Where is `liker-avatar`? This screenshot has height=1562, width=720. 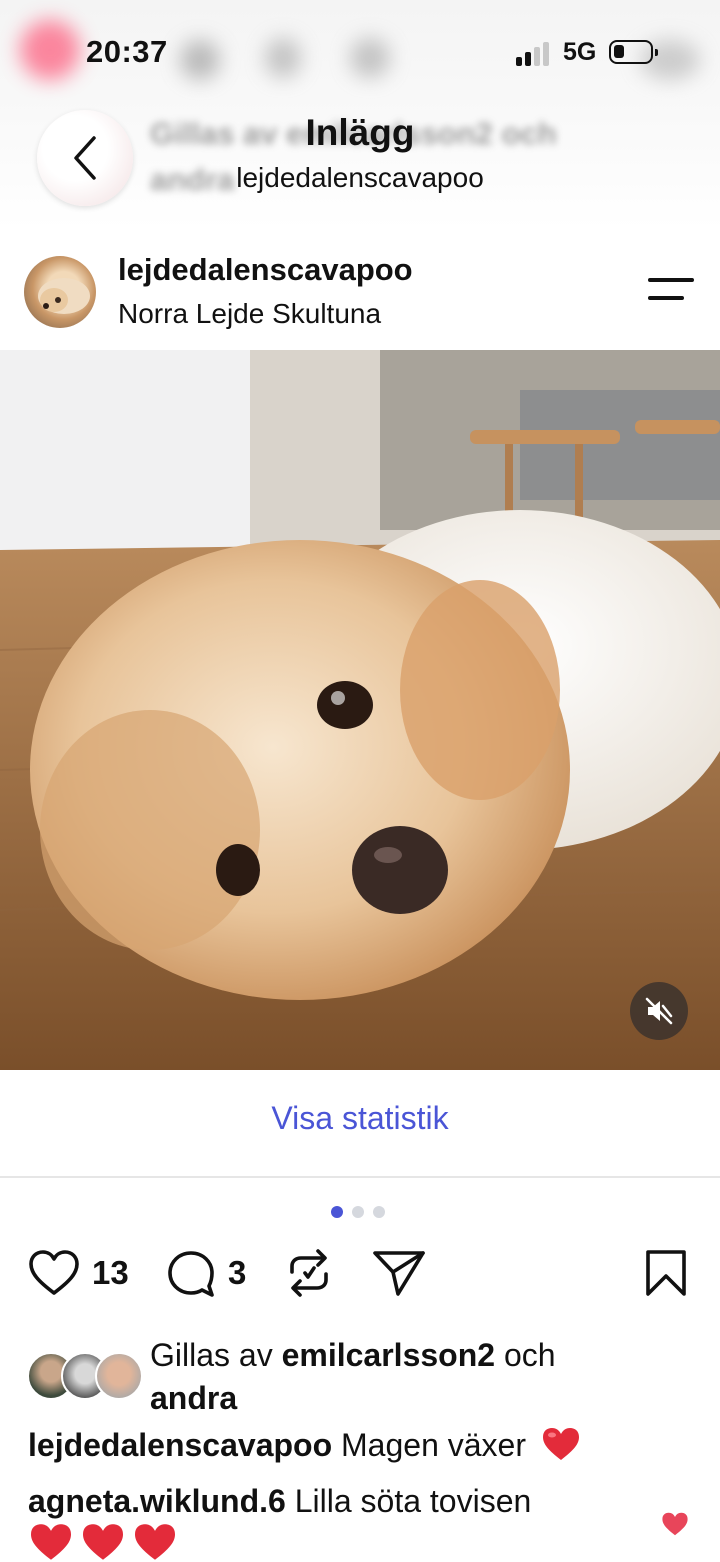
liker-avatar is located at coordinates (119, 1376).